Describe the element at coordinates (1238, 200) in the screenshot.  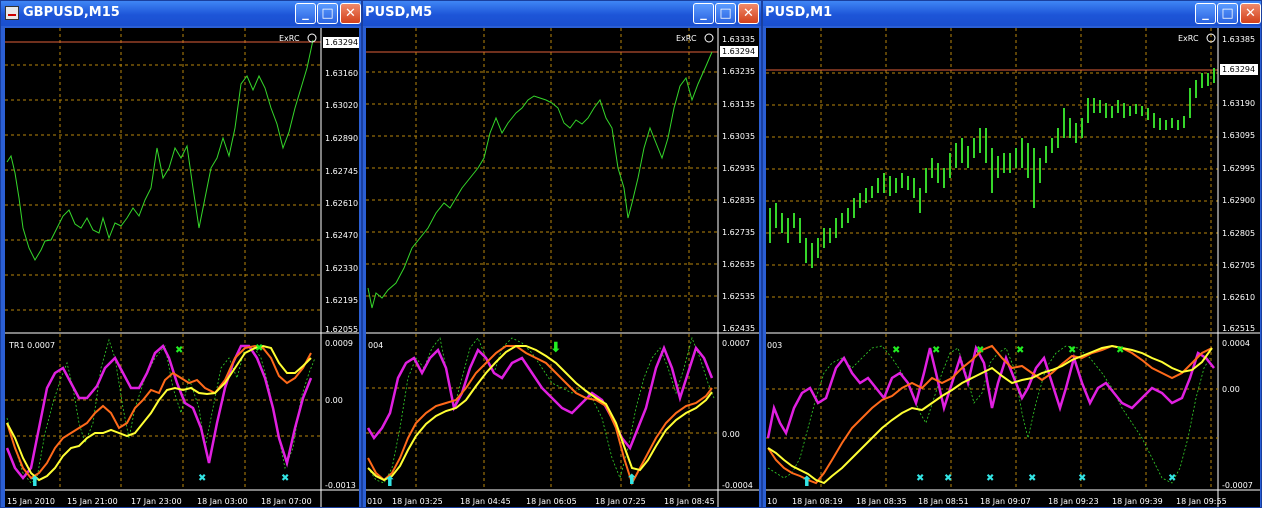
I see `price-tick: 1.62900` at that location.